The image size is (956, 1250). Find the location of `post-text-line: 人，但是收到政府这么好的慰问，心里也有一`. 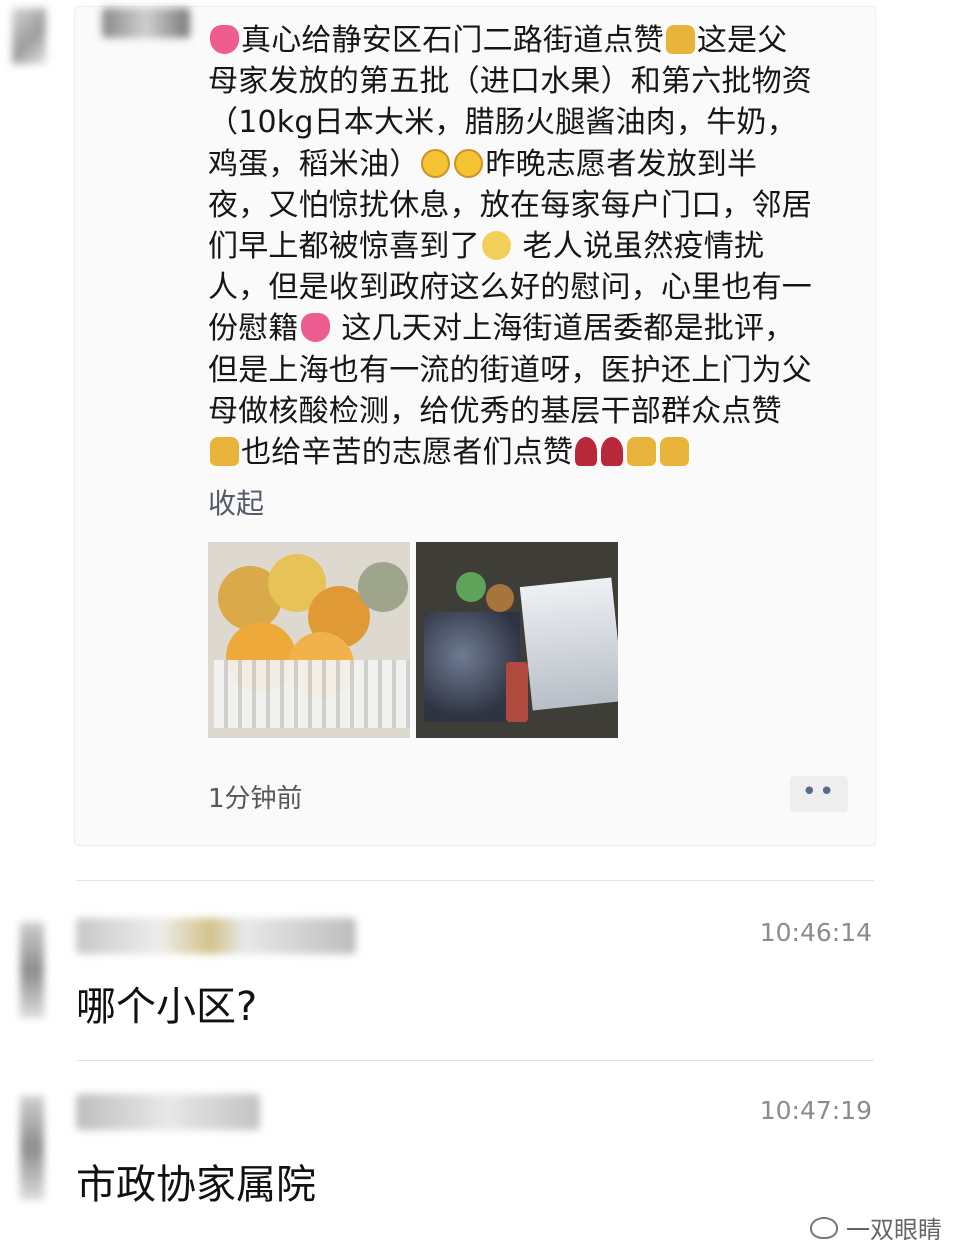

post-text-line: 人，但是收到政府这么好的慰问，心里也有一 is located at coordinates (533, 287).